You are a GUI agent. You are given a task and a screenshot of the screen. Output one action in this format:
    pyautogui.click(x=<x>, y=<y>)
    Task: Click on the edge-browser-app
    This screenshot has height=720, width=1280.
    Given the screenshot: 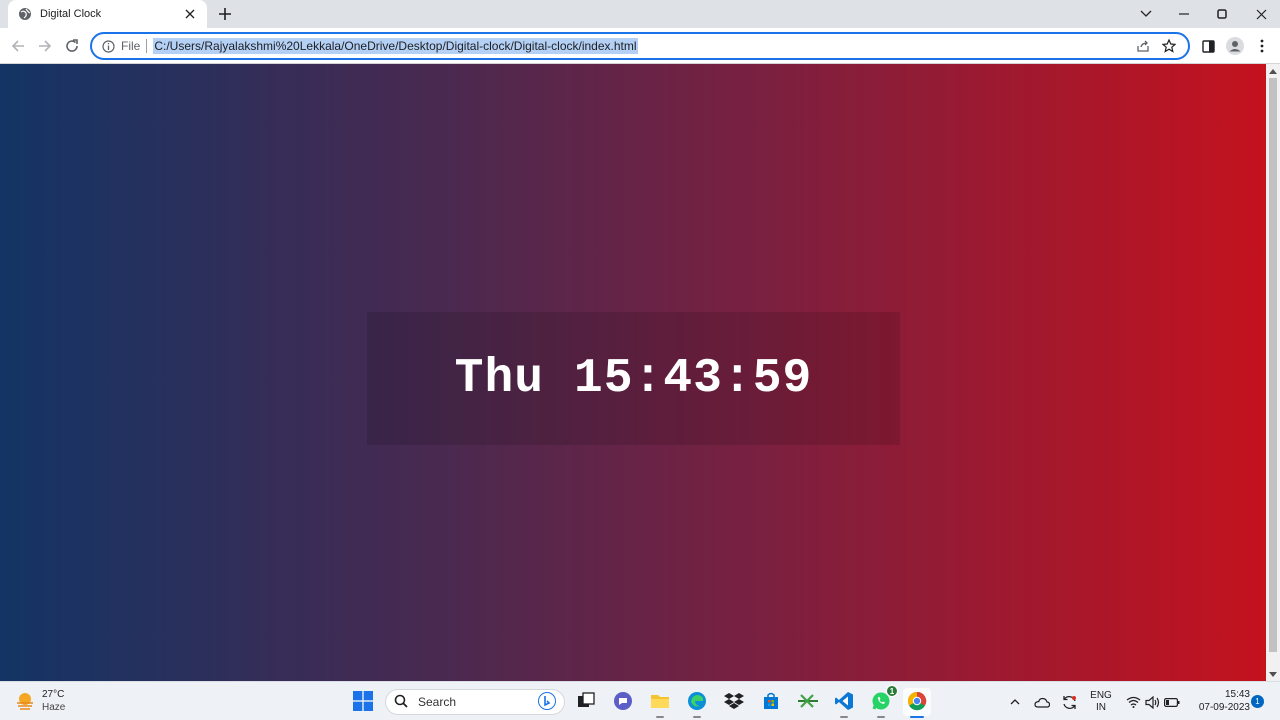 What is the action you would take?
    pyautogui.click(x=697, y=703)
    